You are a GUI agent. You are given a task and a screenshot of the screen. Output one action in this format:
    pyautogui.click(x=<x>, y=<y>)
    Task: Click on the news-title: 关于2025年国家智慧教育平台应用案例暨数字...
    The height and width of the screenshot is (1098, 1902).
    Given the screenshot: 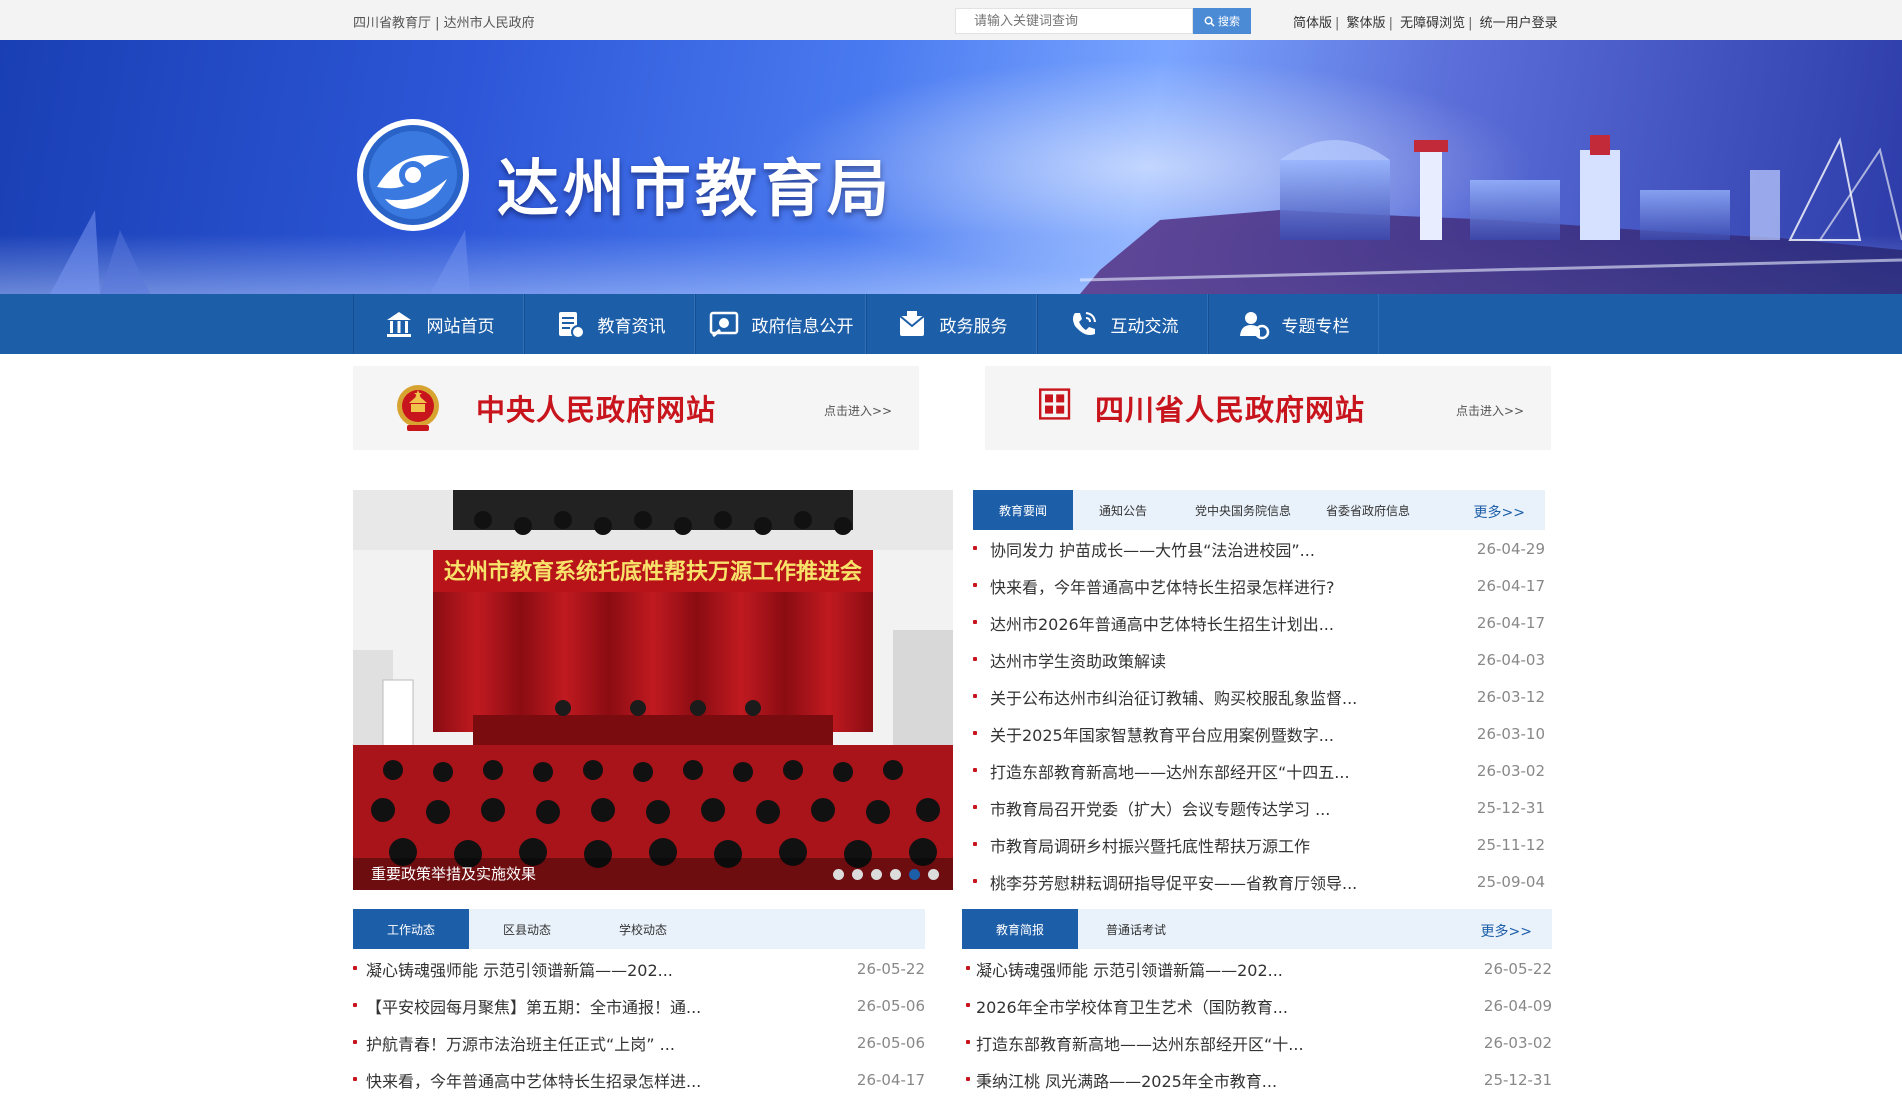 What is the action you would take?
    pyautogui.click(x=1162, y=735)
    